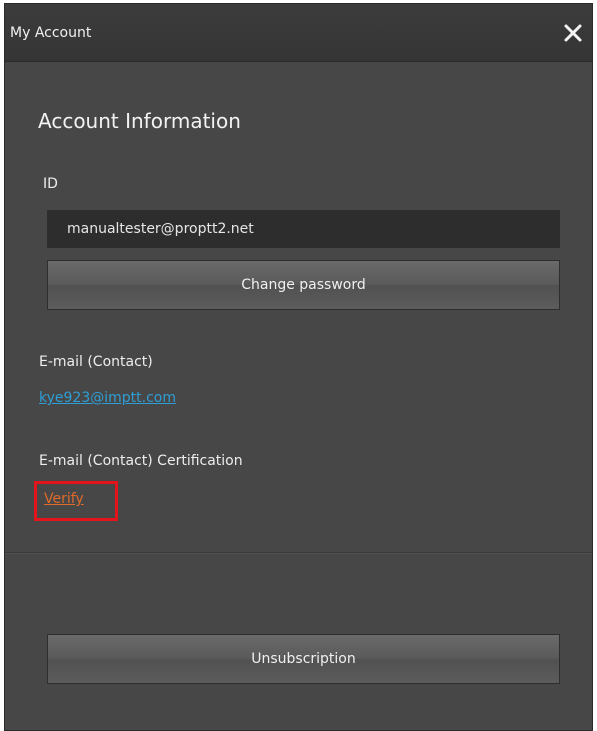 The height and width of the screenshot is (731, 597). What do you see at coordinates (303, 659) in the screenshot?
I see `unsubscription-button: Unsubscription` at bounding box center [303, 659].